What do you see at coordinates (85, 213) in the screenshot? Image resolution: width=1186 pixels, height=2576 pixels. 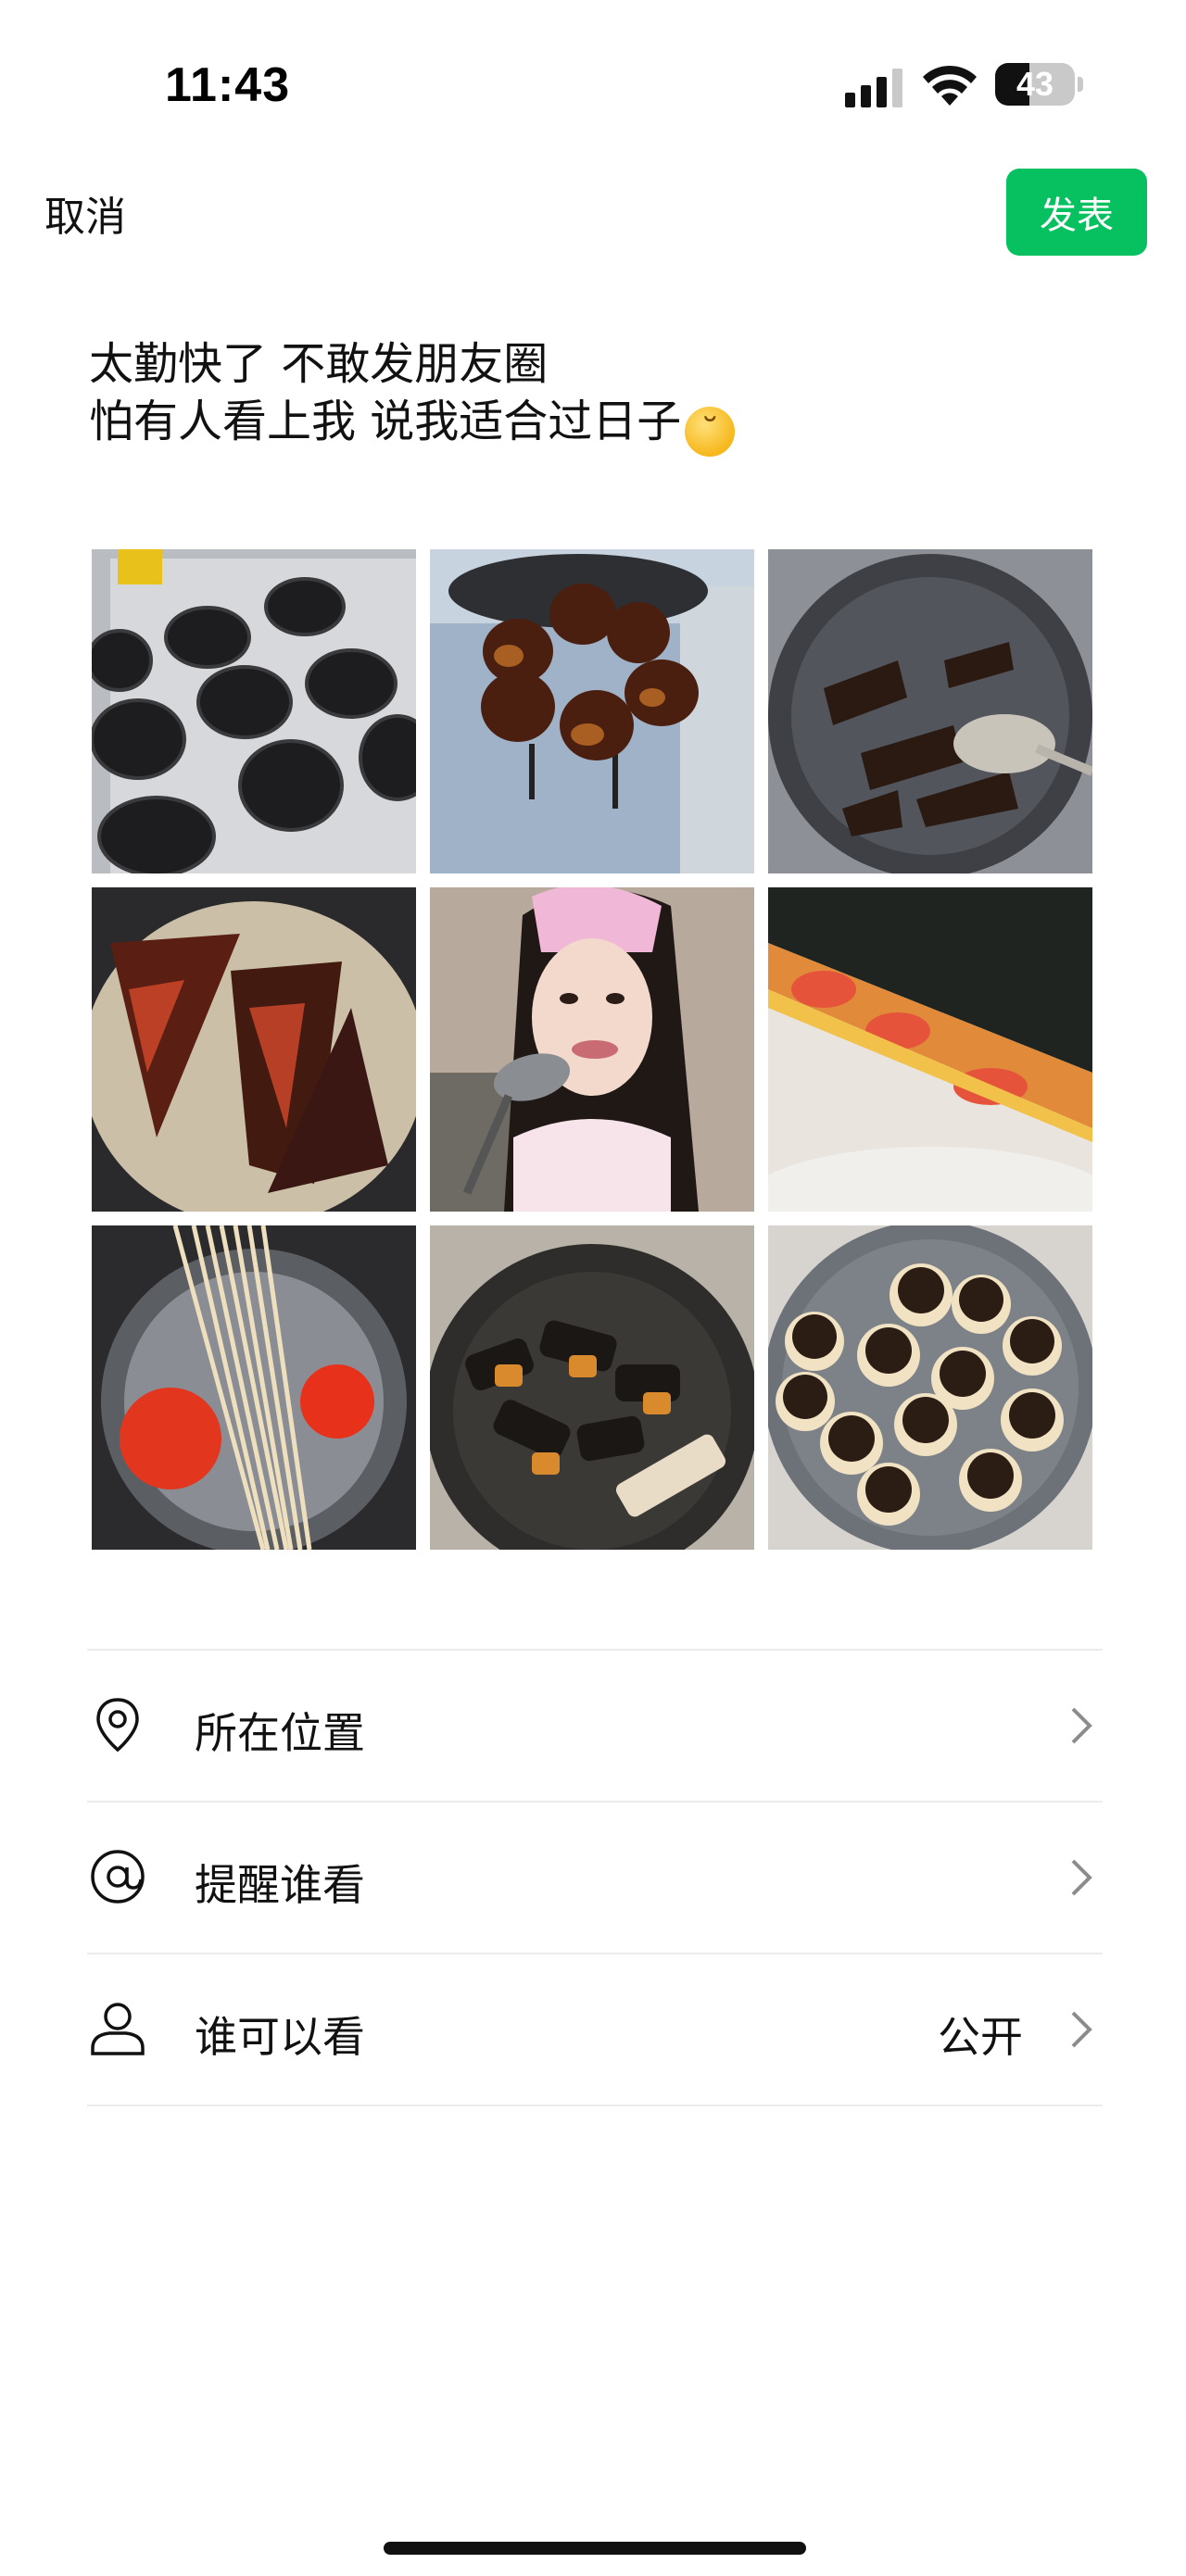 I see `cancel-button: 取消` at bounding box center [85, 213].